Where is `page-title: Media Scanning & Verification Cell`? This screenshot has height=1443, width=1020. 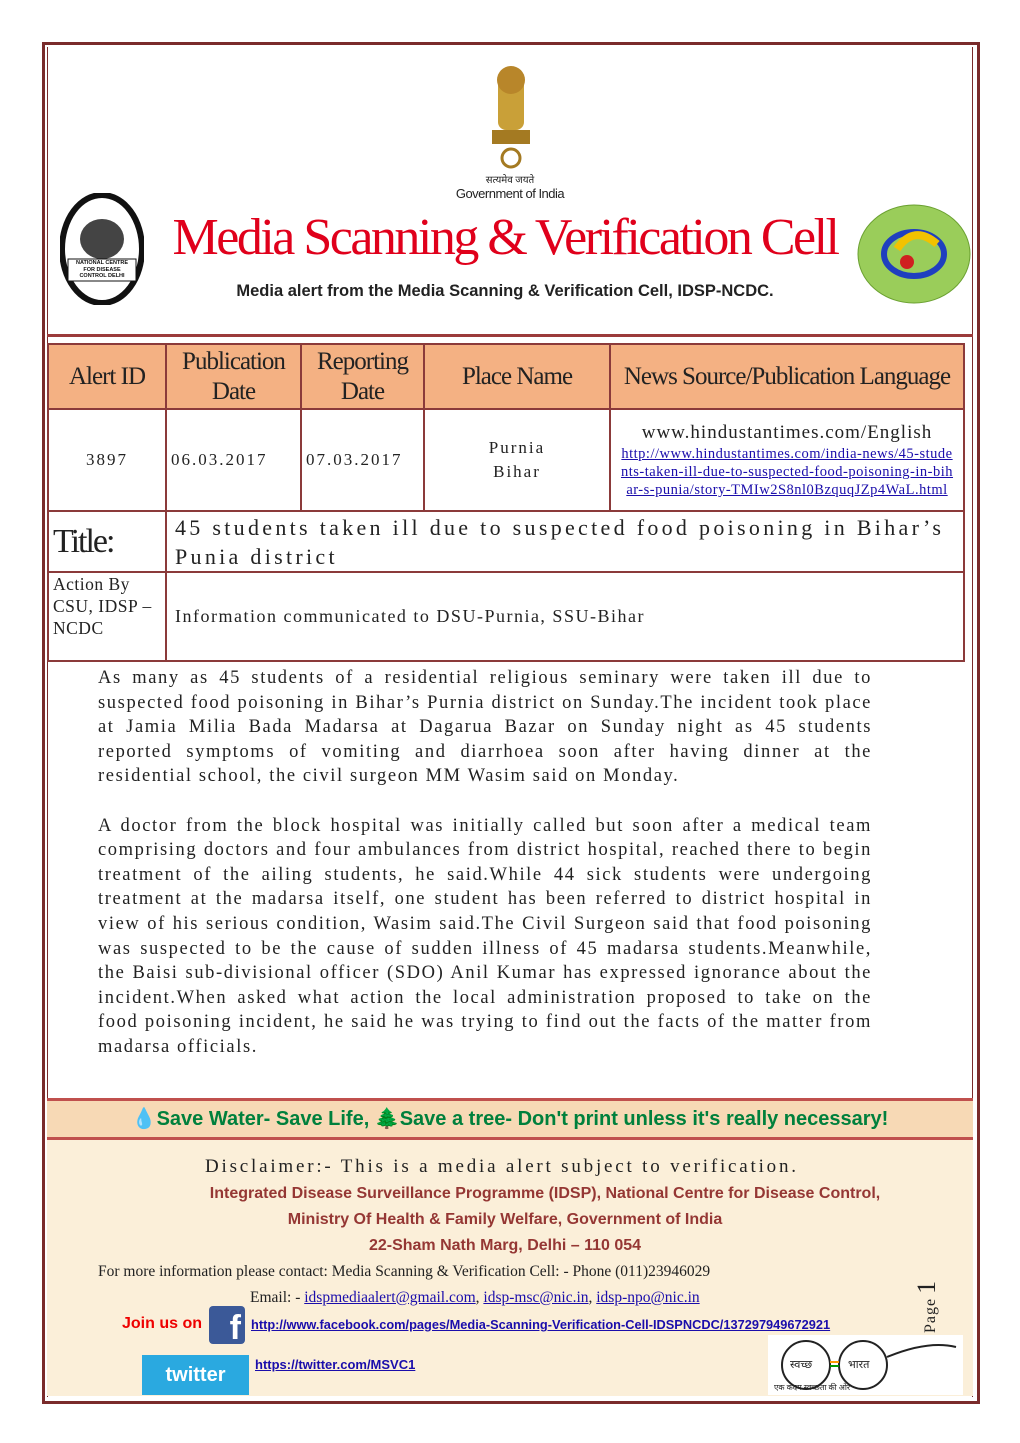 page-title: Media Scanning & Verification Cell is located at coordinates (506, 237).